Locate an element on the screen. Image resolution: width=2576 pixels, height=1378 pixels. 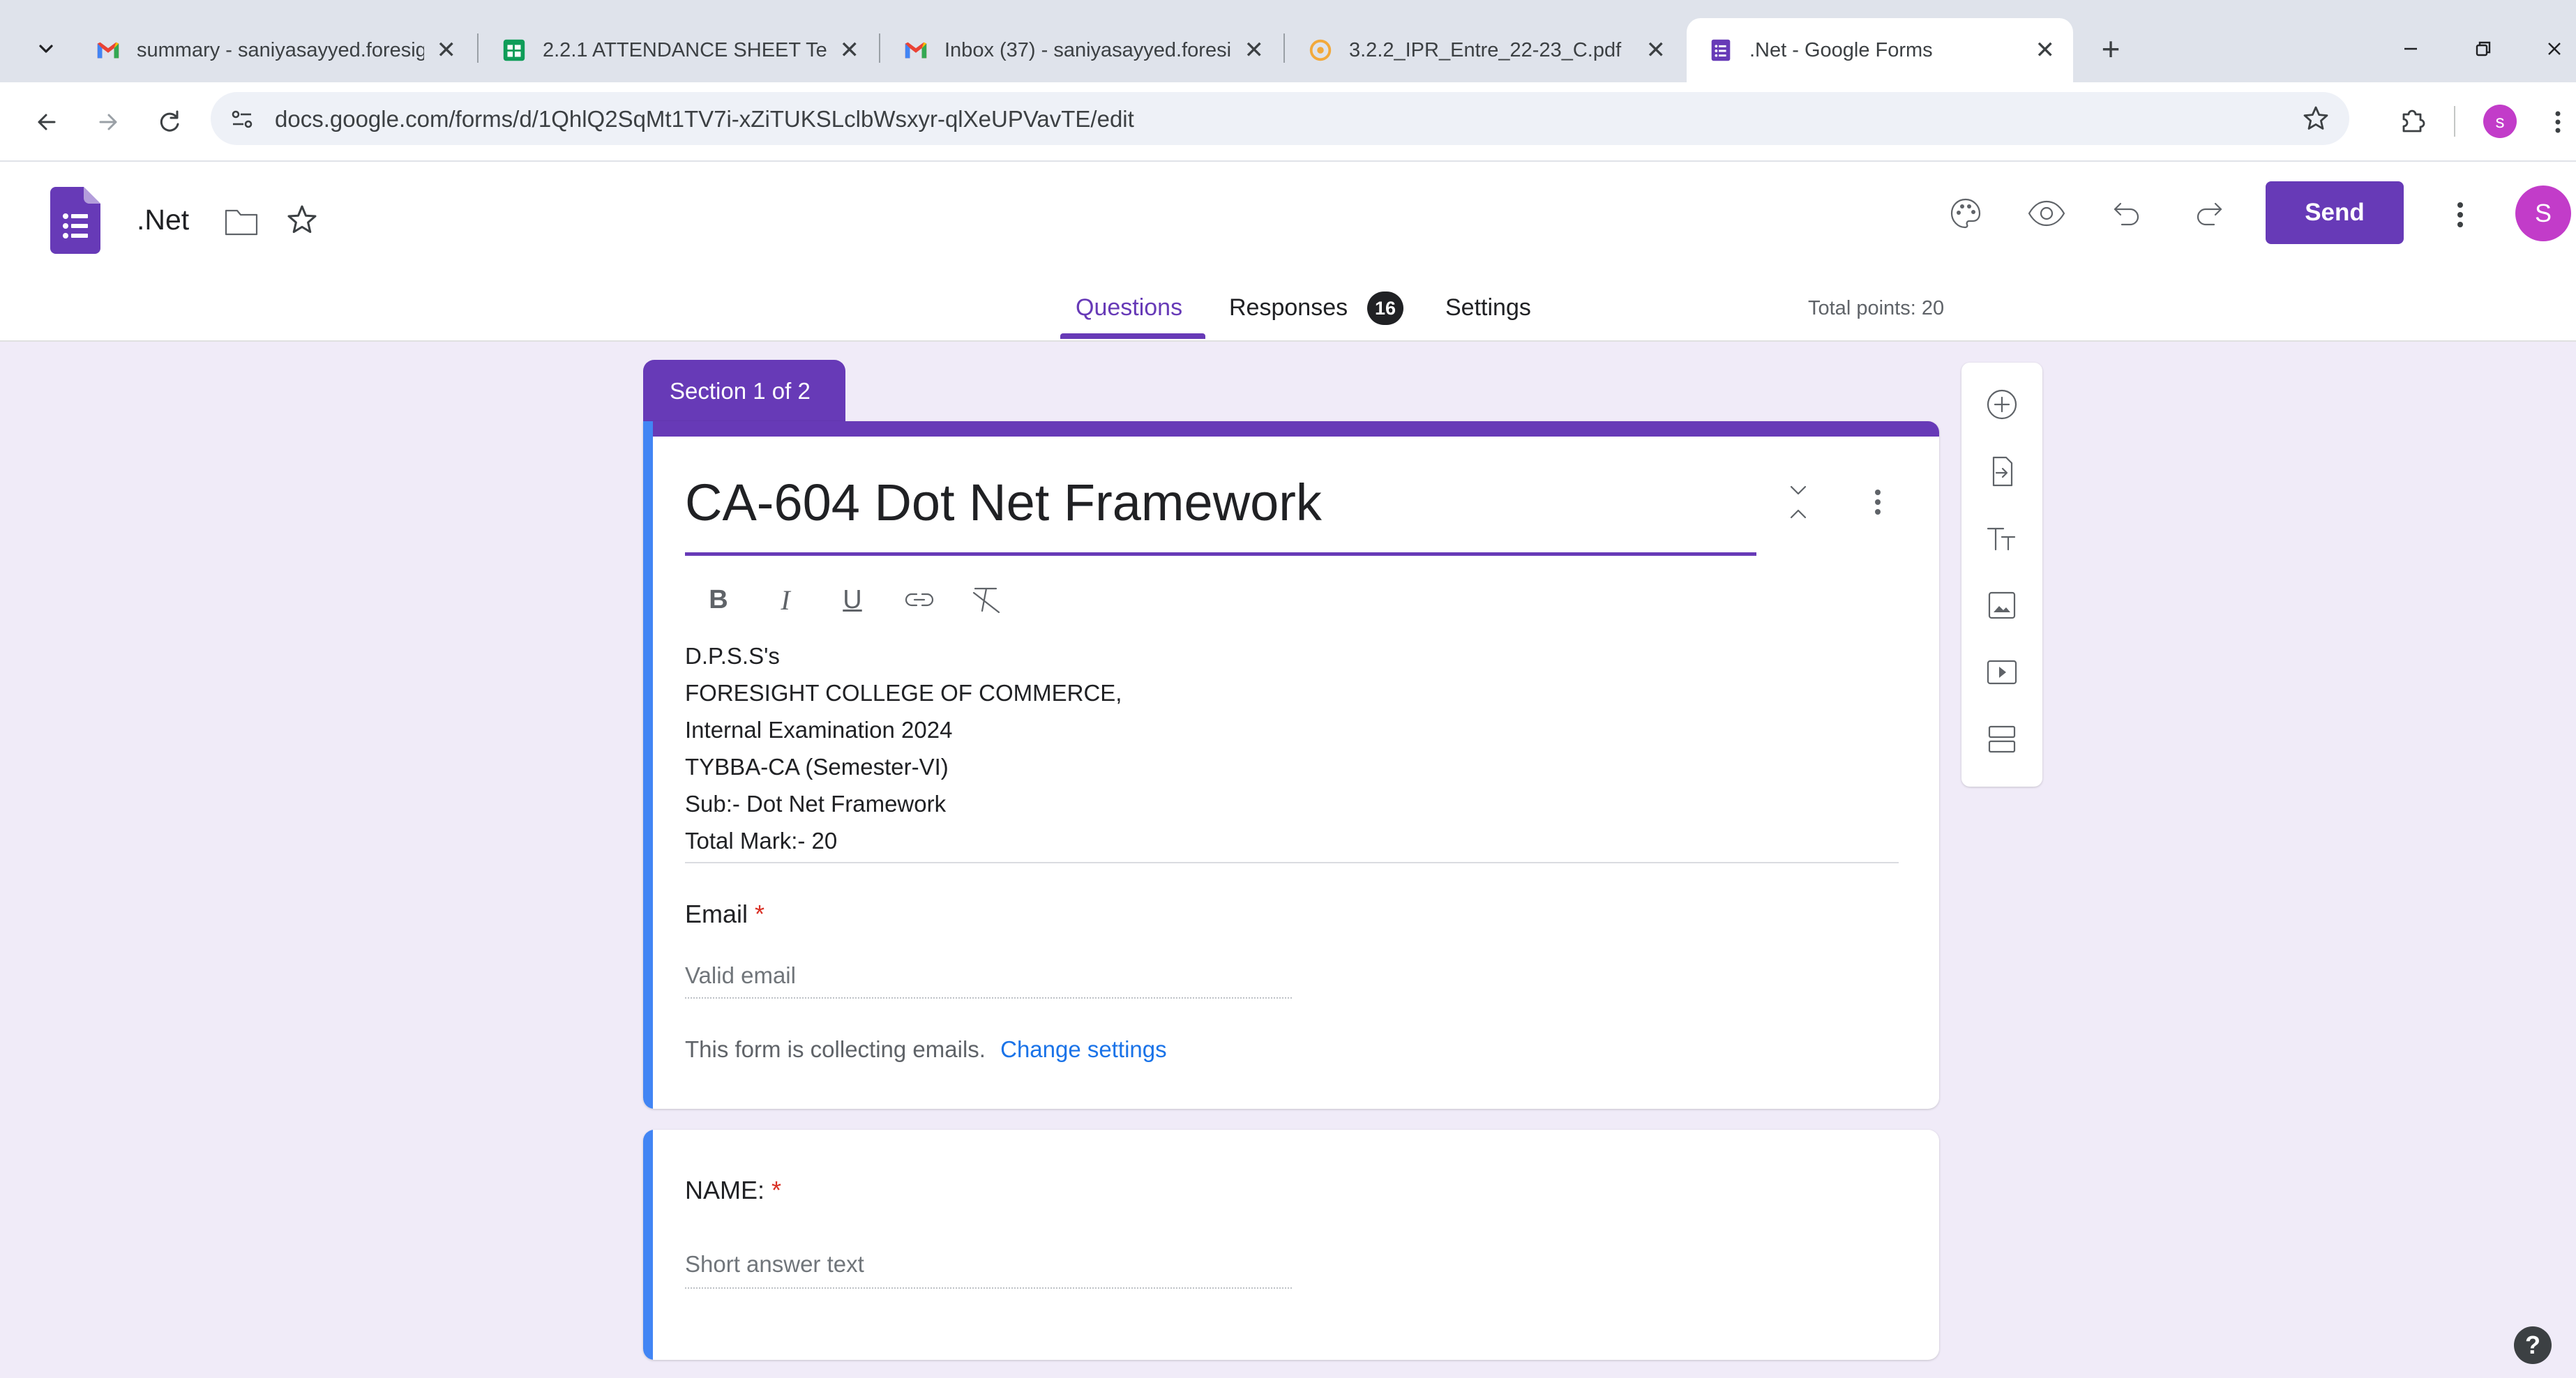
format-clear-icon is located at coordinates (986, 600).